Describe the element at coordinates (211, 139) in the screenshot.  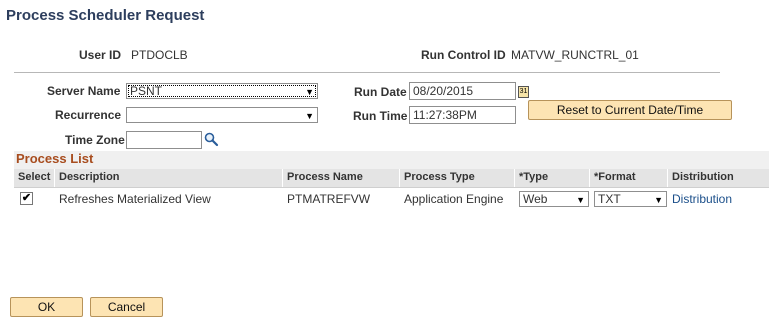
I see `magnifier-icon` at that location.